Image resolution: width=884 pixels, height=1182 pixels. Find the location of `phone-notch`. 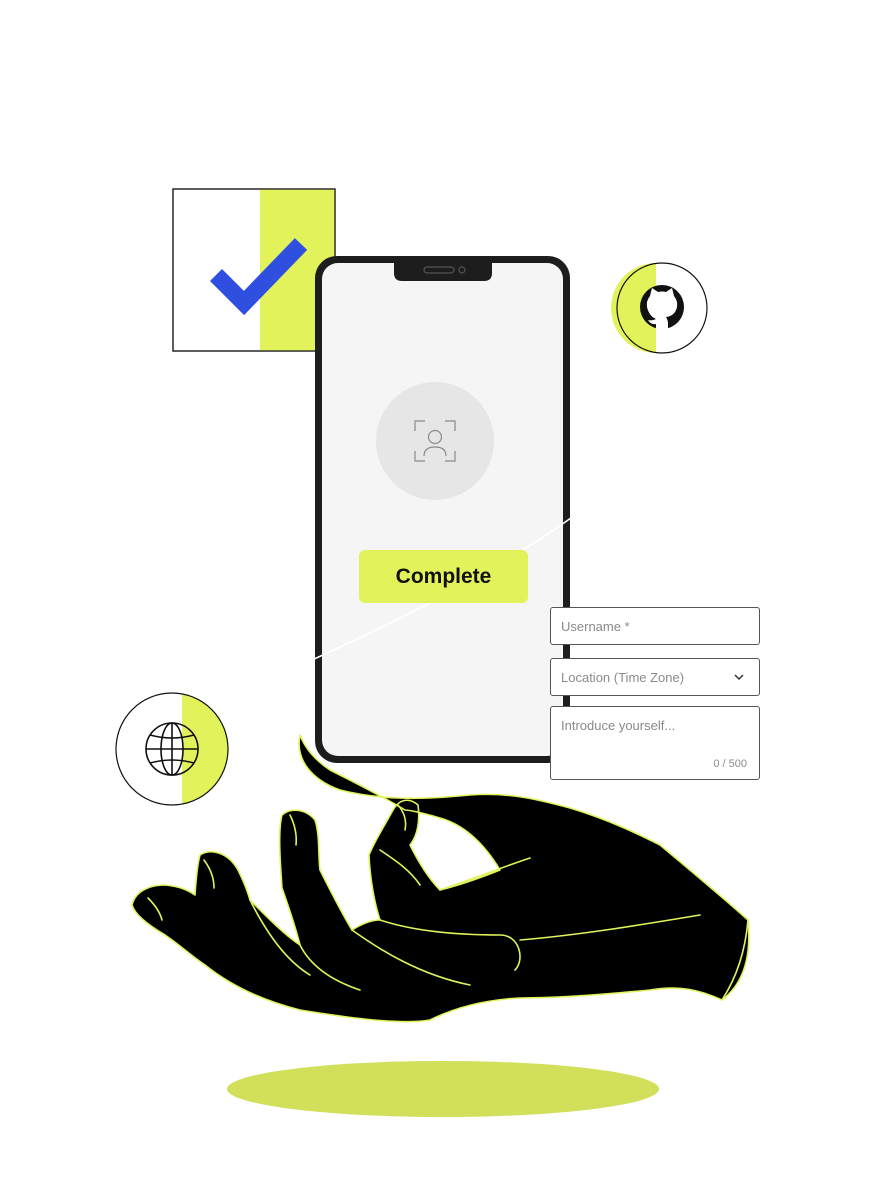

phone-notch is located at coordinates (443, 272).